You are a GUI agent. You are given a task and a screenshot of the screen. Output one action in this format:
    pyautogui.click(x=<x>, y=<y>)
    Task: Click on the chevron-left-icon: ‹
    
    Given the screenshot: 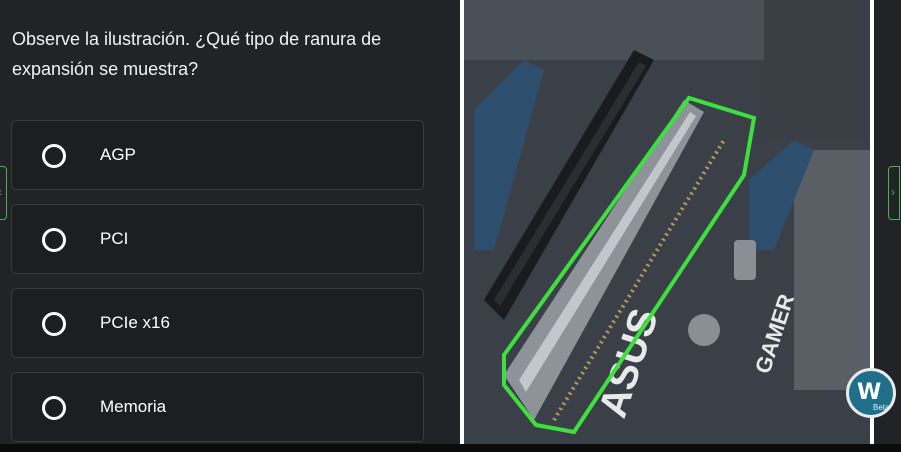 What is the action you would take?
    pyautogui.click(x=1, y=192)
    